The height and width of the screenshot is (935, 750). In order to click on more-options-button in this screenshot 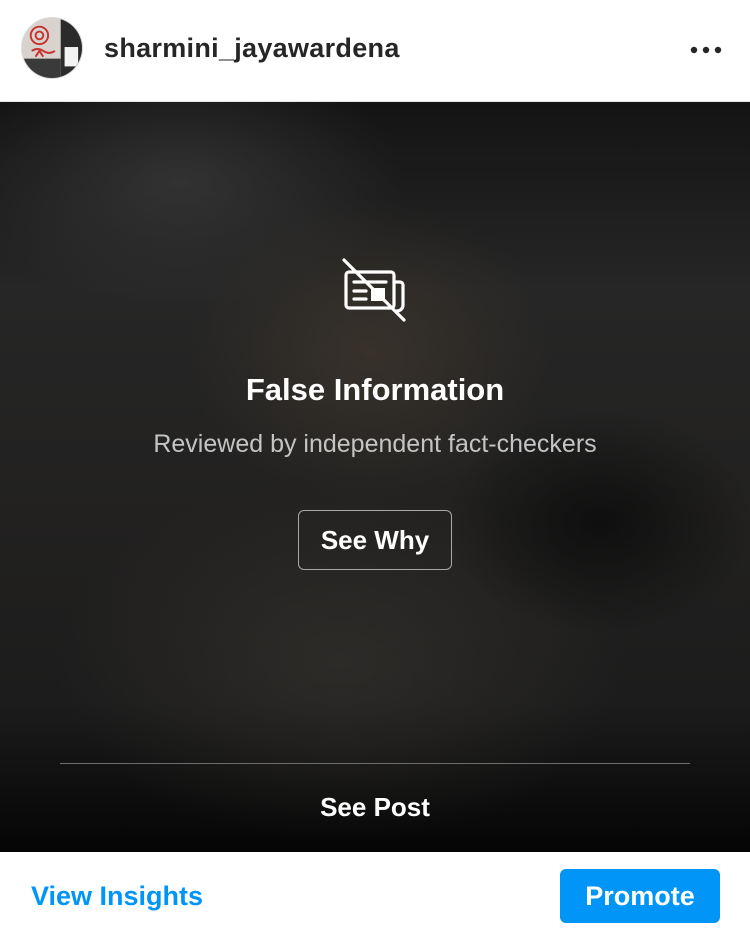, I will do `click(706, 50)`.